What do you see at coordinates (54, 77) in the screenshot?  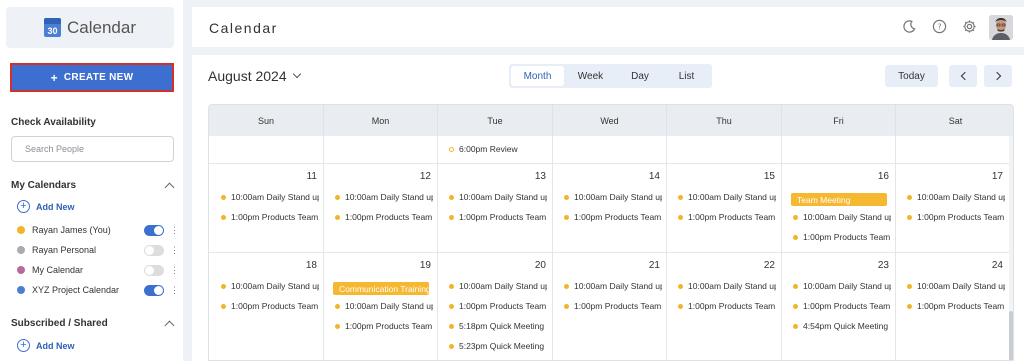 I see `plus-icon: +` at bounding box center [54, 77].